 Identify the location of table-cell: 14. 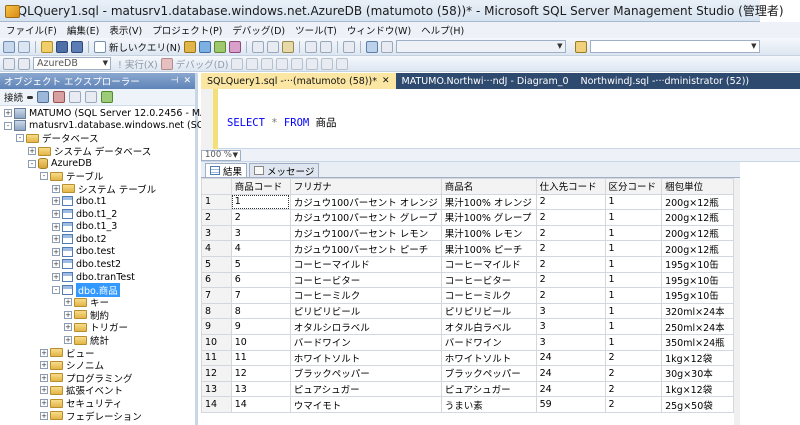
(260, 404).